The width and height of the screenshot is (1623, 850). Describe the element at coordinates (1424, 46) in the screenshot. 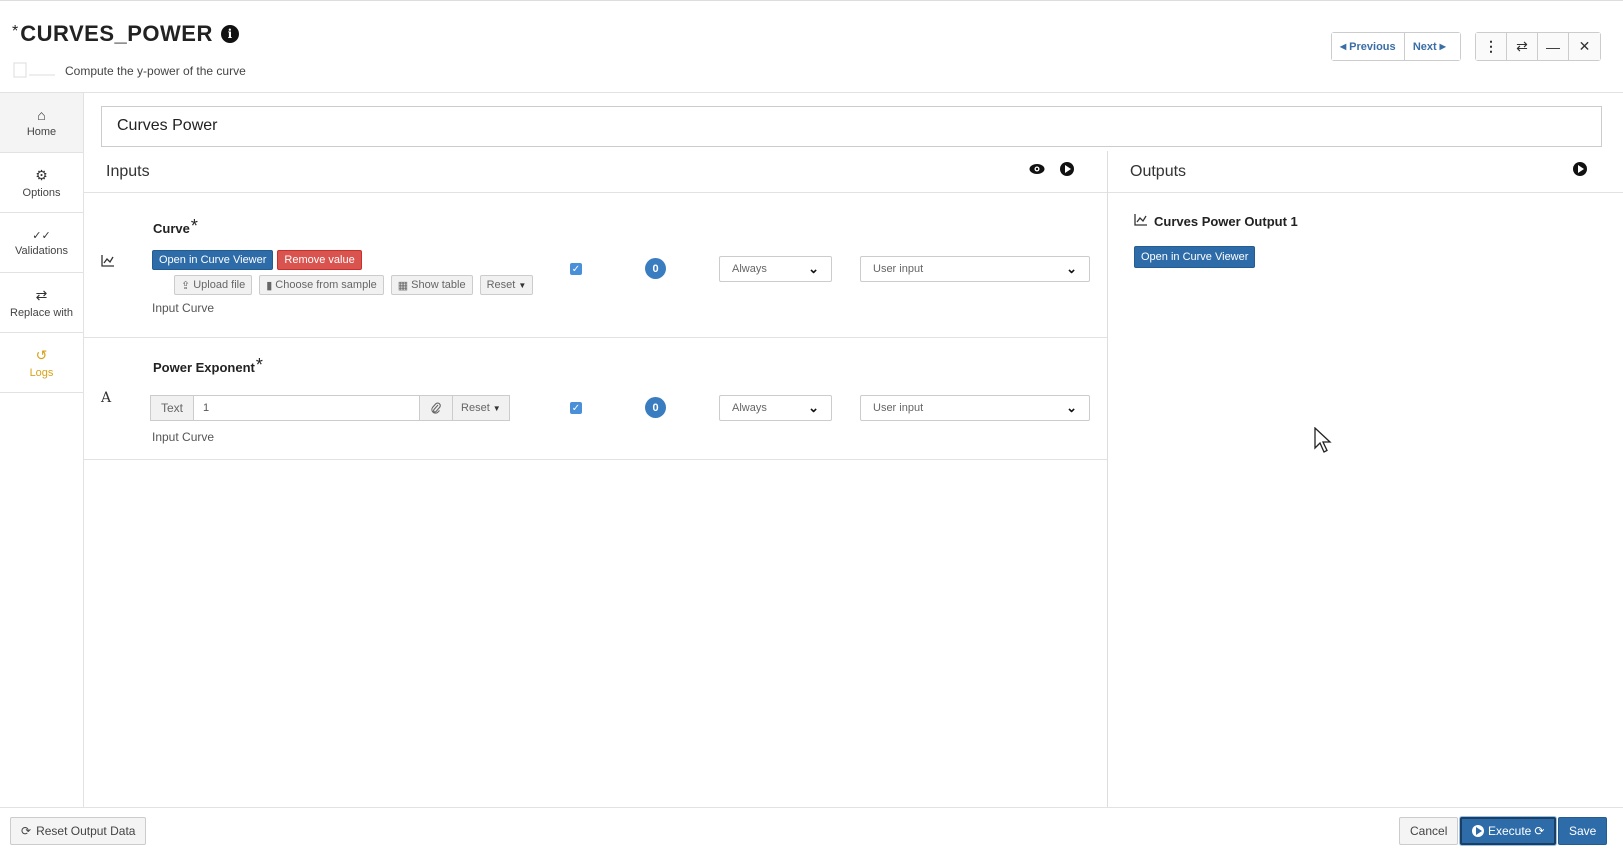

I see `next-label: Next` at that location.